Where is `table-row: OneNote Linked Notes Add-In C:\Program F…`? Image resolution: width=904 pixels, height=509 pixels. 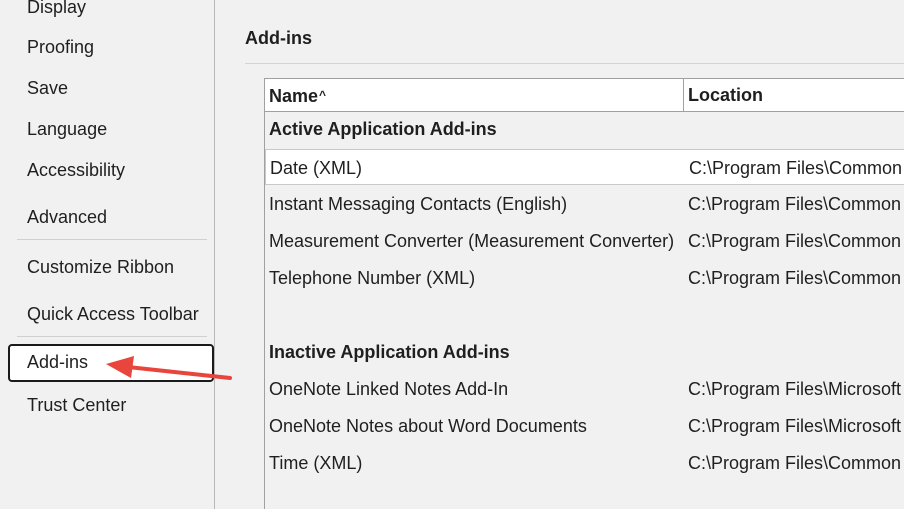 table-row: OneNote Linked Notes Add-In C:\Program F… is located at coordinates (584, 389).